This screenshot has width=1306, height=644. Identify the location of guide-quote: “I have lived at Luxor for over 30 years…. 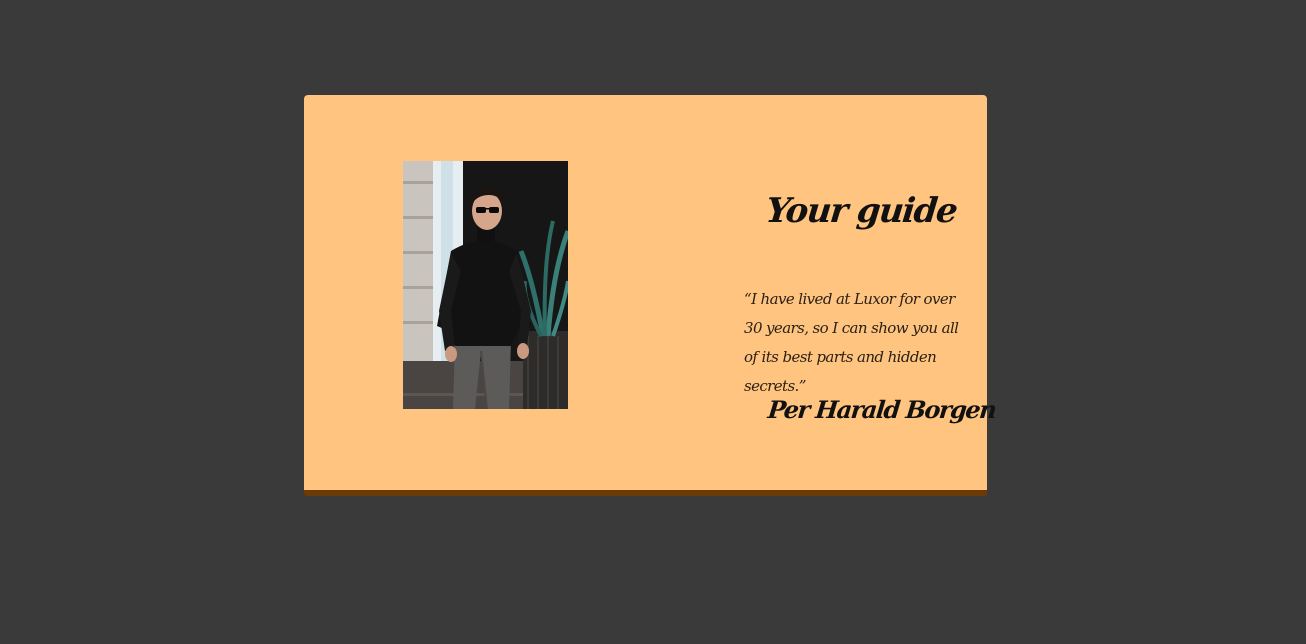
(851, 342).